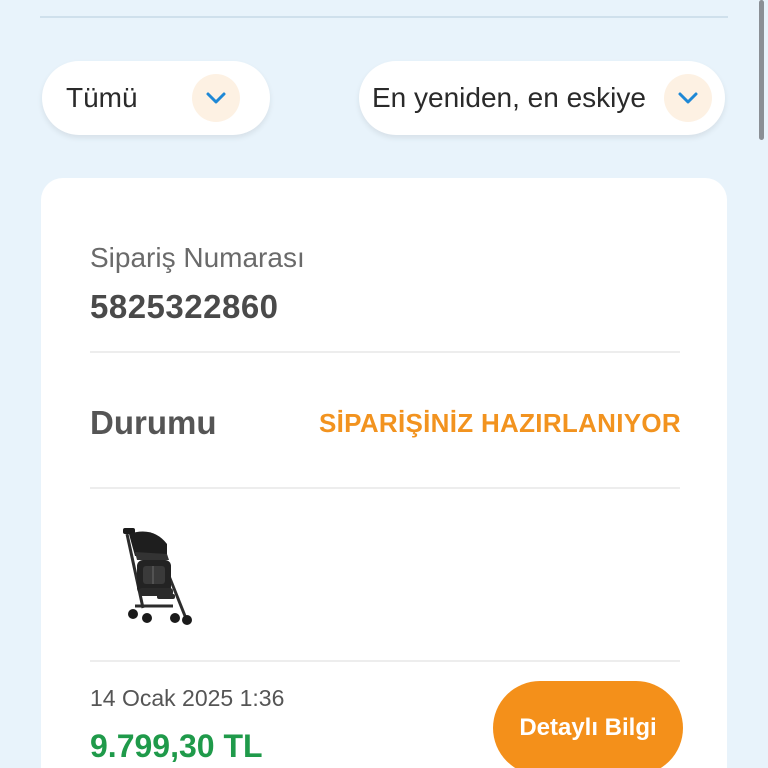 The height and width of the screenshot is (768, 768). I want to click on order-number: 5825322860, so click(184, 306).